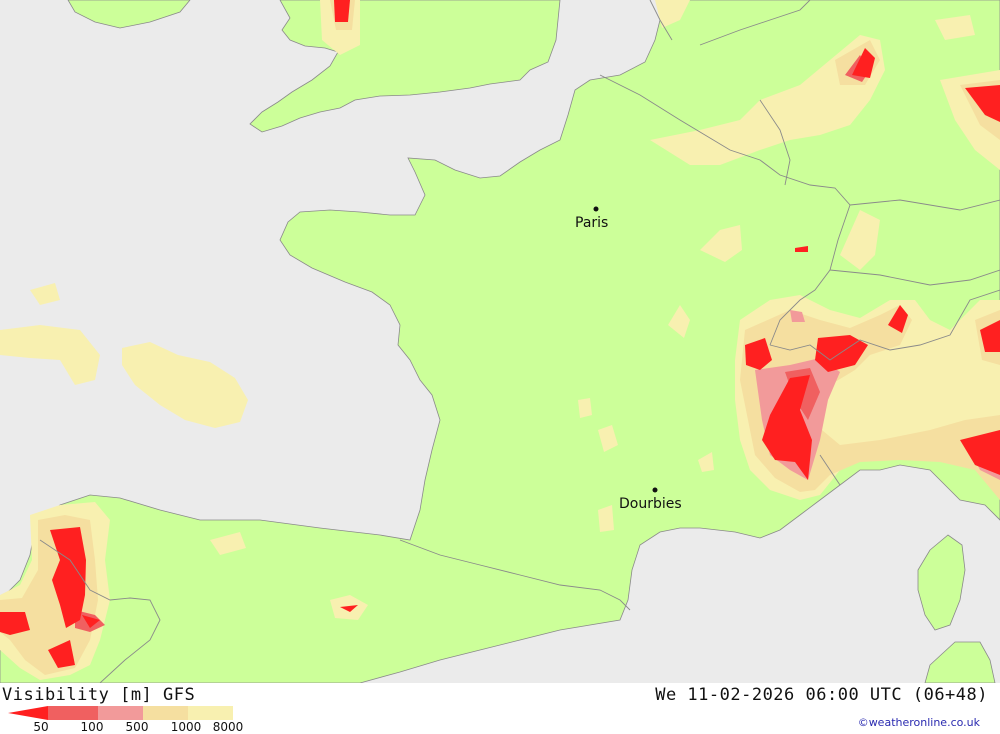 Image resolution: width=1000 pixels, height=734 pixels. What do you see at coordinates (99, 695) in the screenshot?
I see `map-title: Visibility [m] GFS` at bounding box center [99, 695].